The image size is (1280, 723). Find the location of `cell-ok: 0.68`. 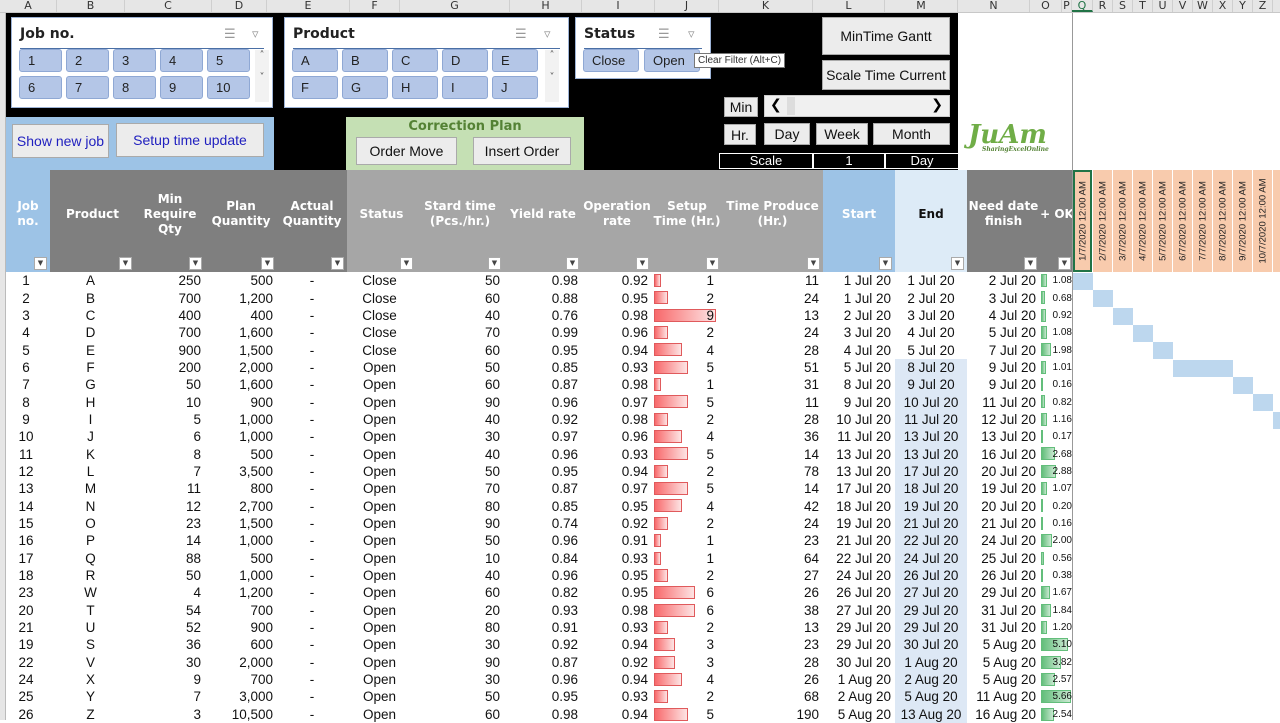

cell-ok: 0.68 is located at coordinates (1057, 297).